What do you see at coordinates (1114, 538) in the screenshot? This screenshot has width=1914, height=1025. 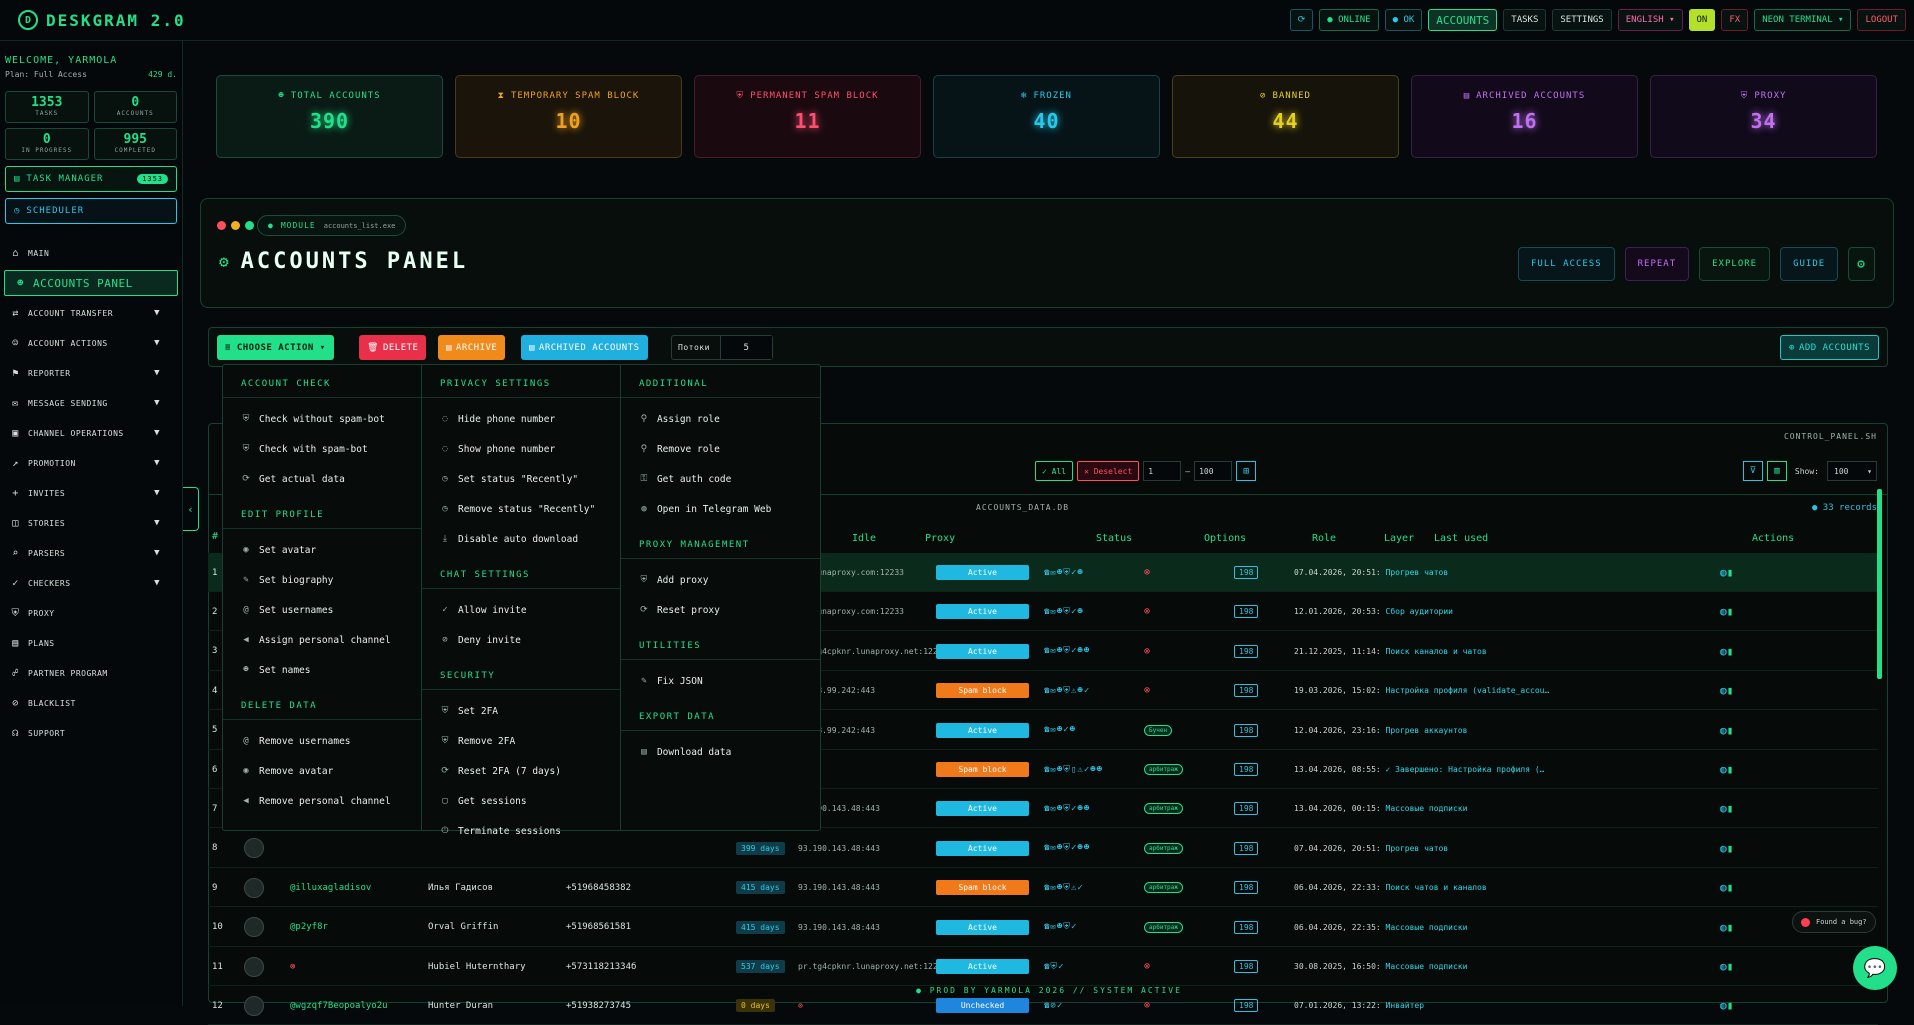 I see `column-header-status: Status` at bounding box center [1114, 538].